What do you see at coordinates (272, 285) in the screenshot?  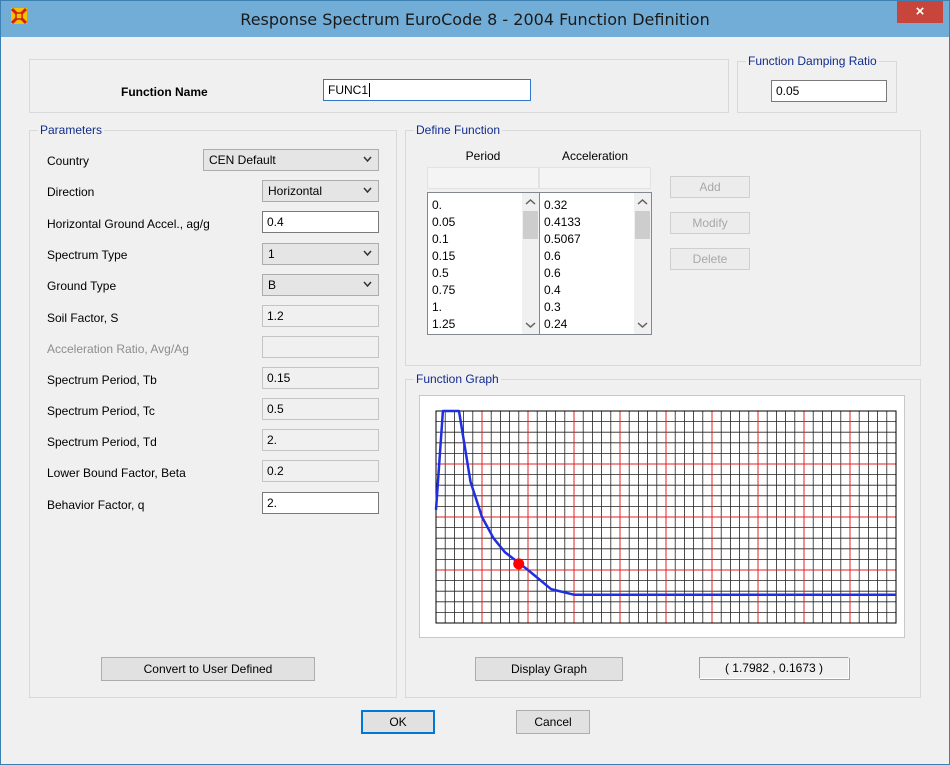 I see `ground-type-value: B` at bounding box center [272, 285].